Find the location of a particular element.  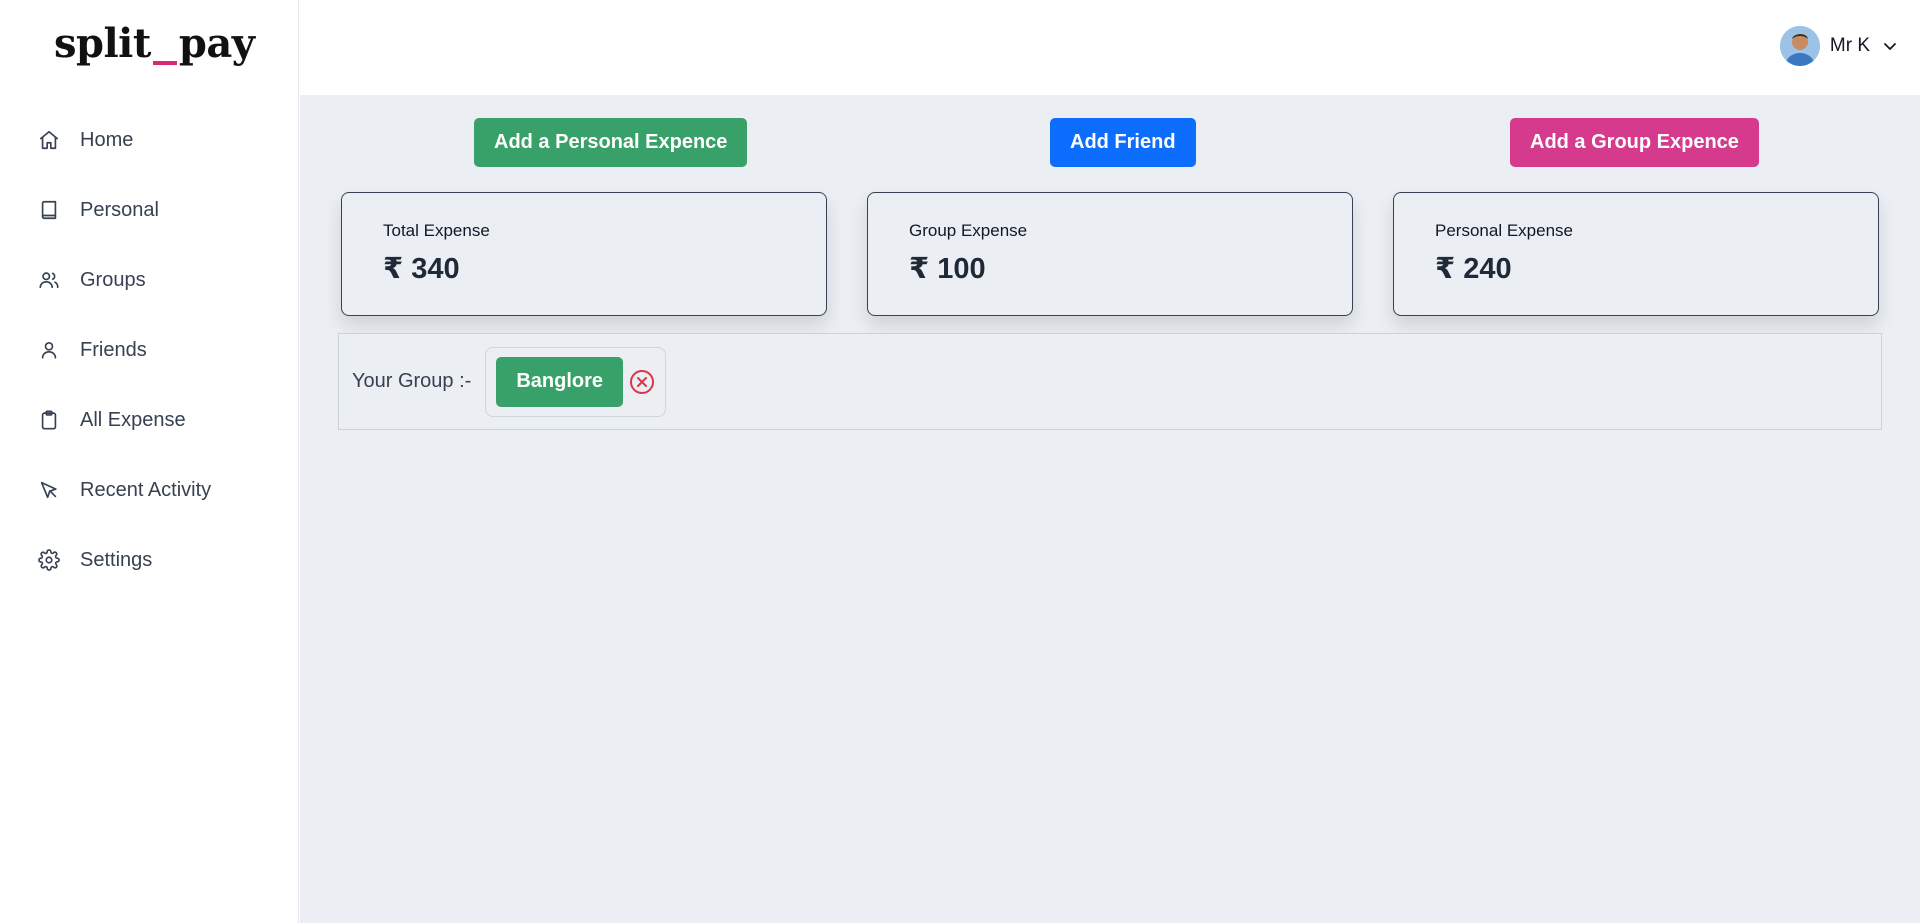

book-icon is located at coordinates (49, 210).